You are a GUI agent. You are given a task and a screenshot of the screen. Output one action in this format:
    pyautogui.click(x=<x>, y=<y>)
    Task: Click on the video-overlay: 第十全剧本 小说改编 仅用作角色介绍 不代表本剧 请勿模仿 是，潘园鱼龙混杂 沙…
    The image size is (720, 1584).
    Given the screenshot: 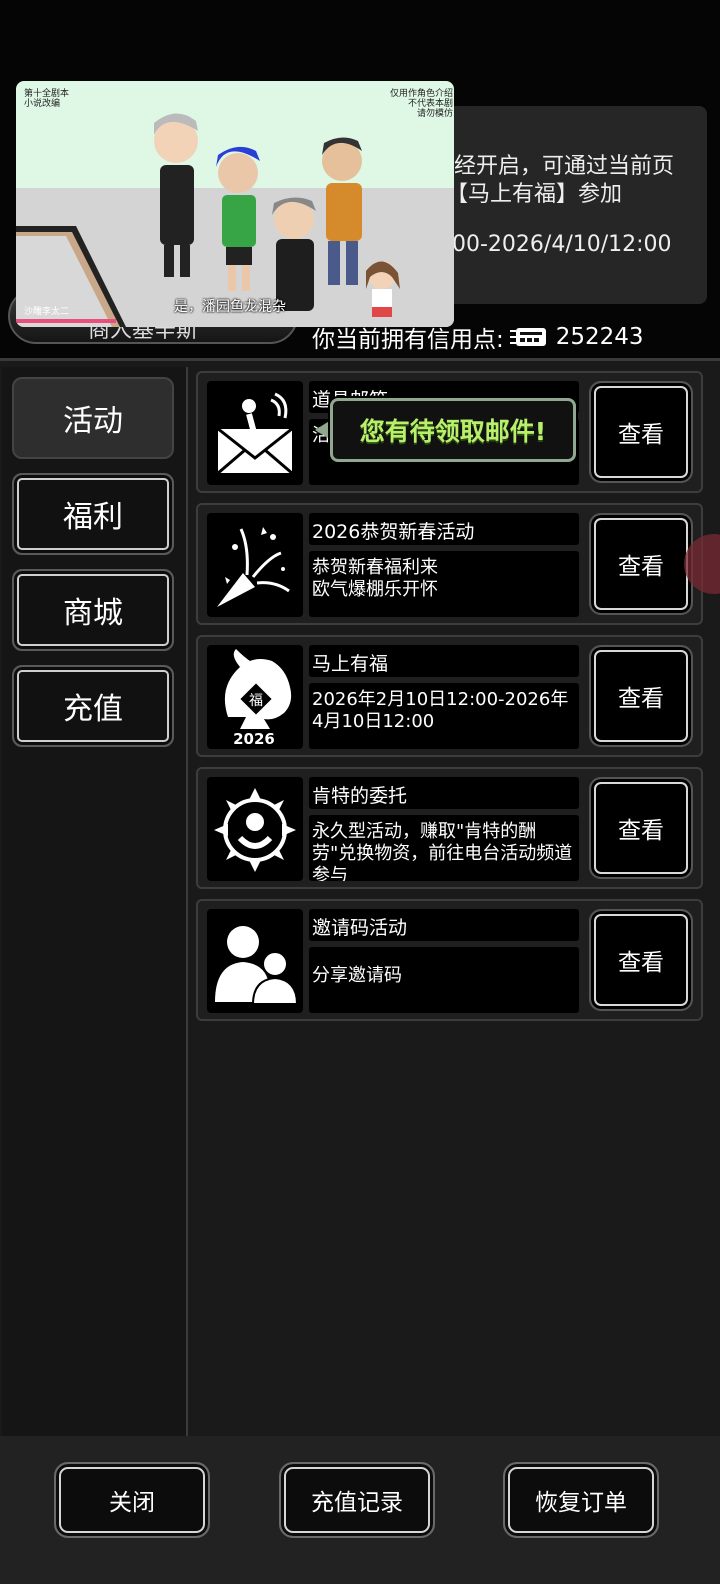 What is the action you would take?
    pyautogui.click(x=235, y=204)
    